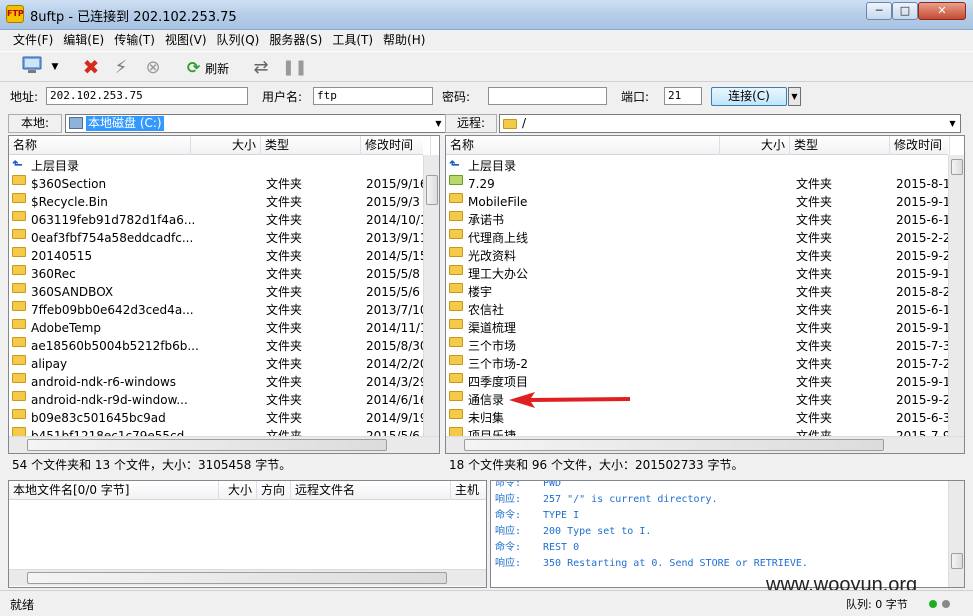 Image resolution: width=973 pixels, height=616 pixels. Describe the element at coordinates (218, 256) in the screenshot. I see `local-file-row: 20140515 文件夹 2014/5/15` at that location.